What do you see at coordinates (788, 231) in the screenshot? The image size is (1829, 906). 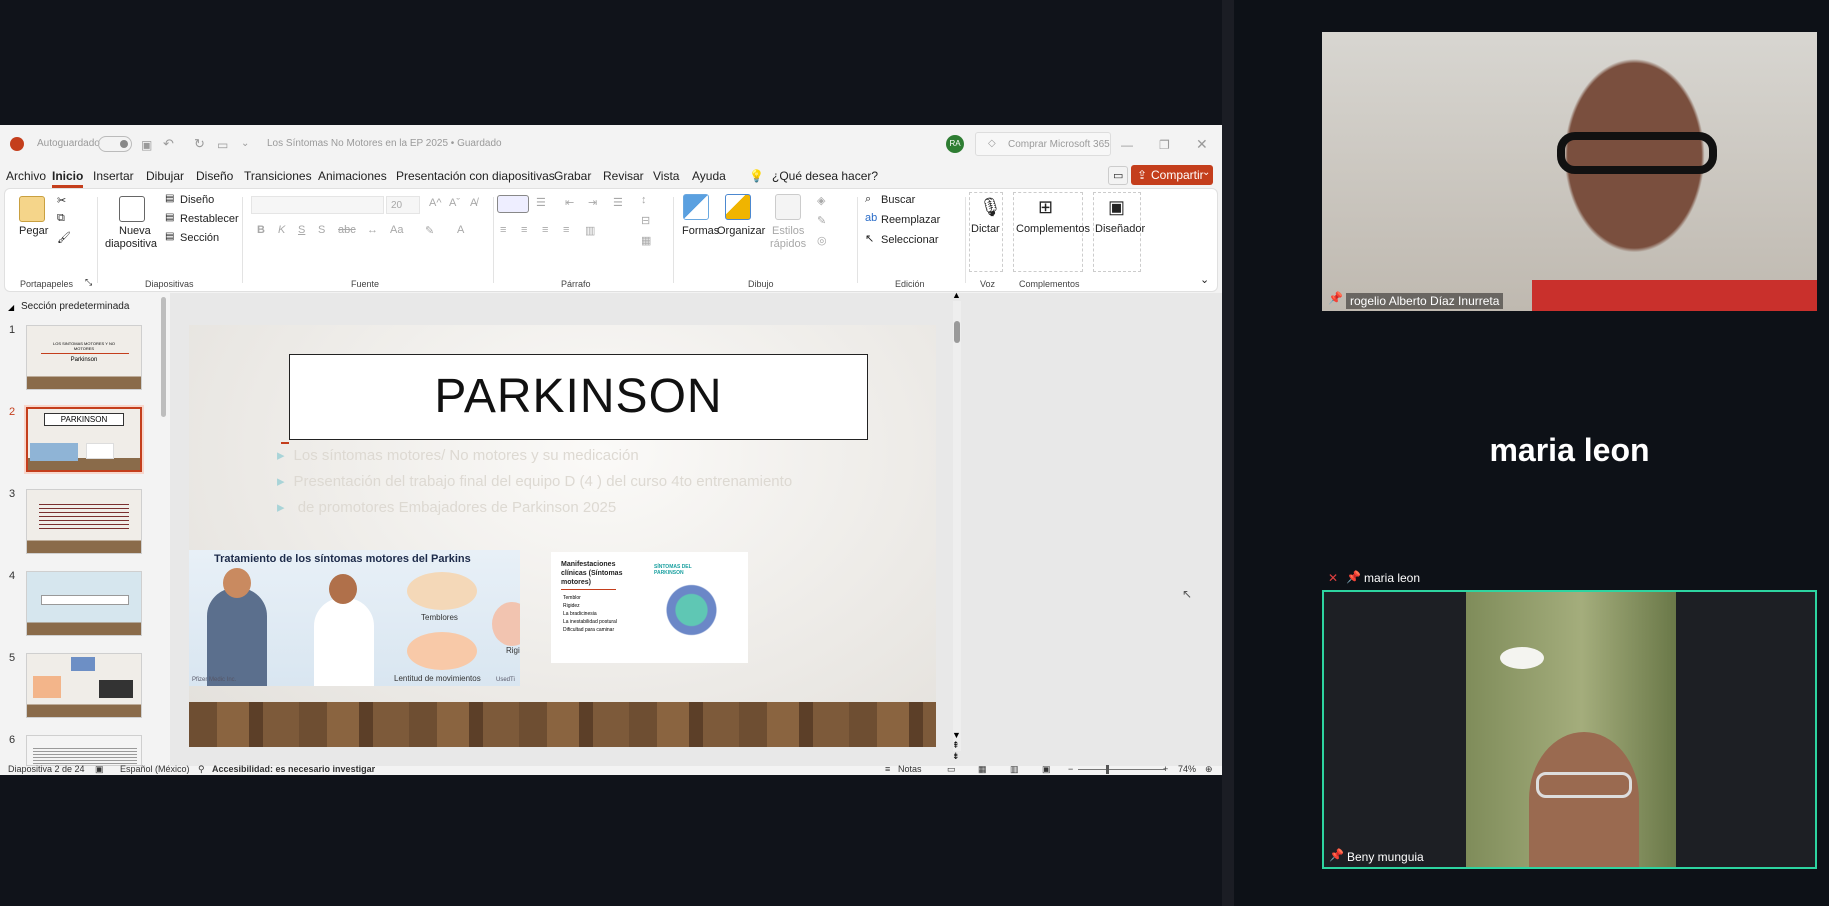 I see `quick-styles-label: Estilos` at bounding box center [788, 231].